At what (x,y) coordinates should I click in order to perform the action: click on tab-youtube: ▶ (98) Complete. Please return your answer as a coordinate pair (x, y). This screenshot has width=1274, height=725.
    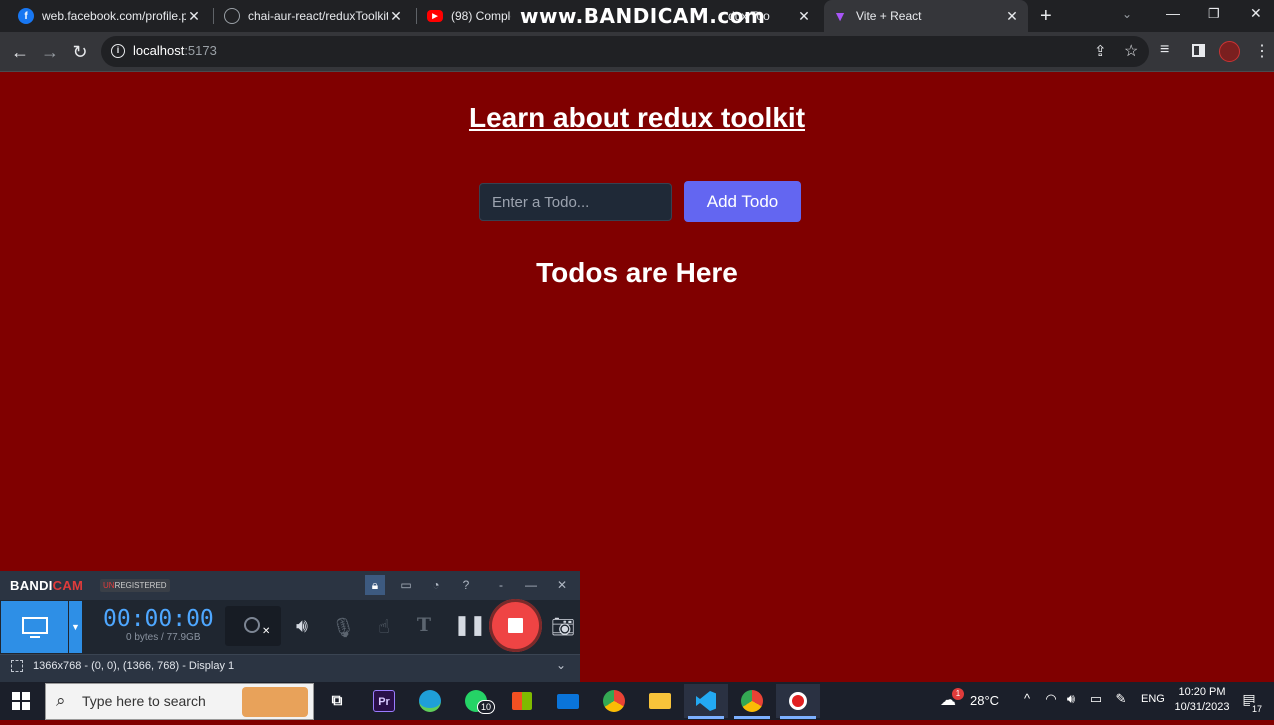
    Looking at the image, I should click on (469, 16).